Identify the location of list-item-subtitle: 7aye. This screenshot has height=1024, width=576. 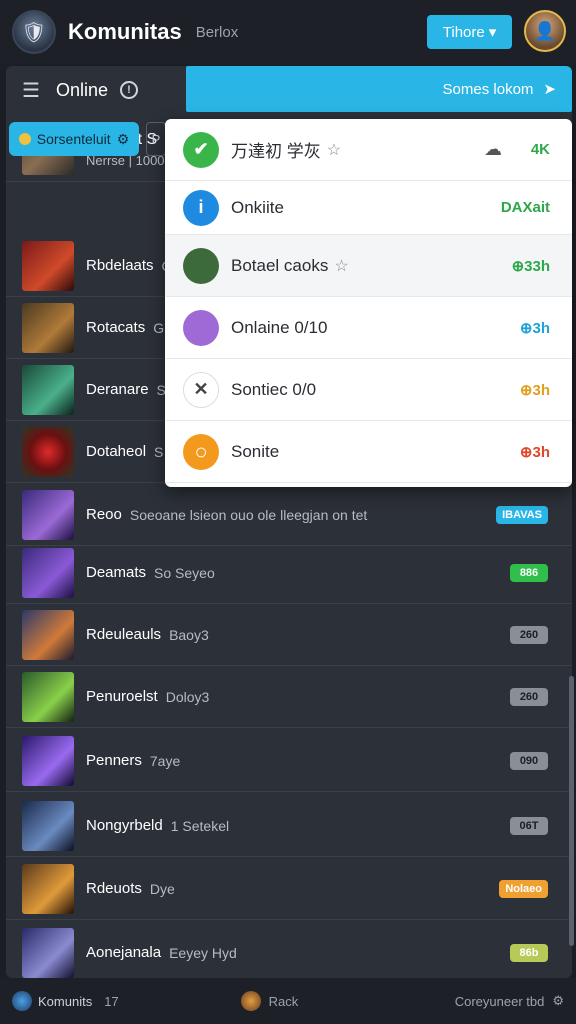
(165, 760).